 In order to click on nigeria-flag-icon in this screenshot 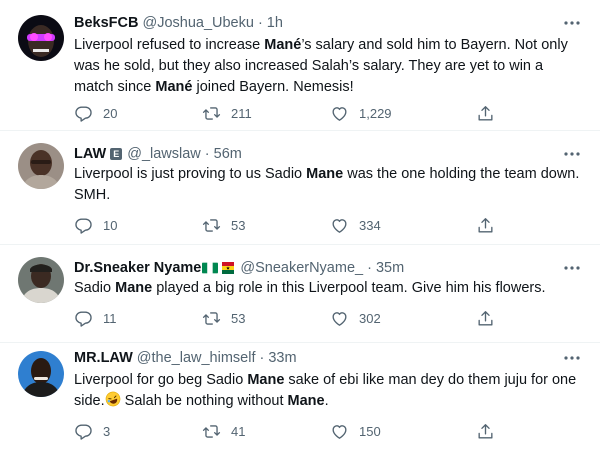, I will do `click(210, 268)`.